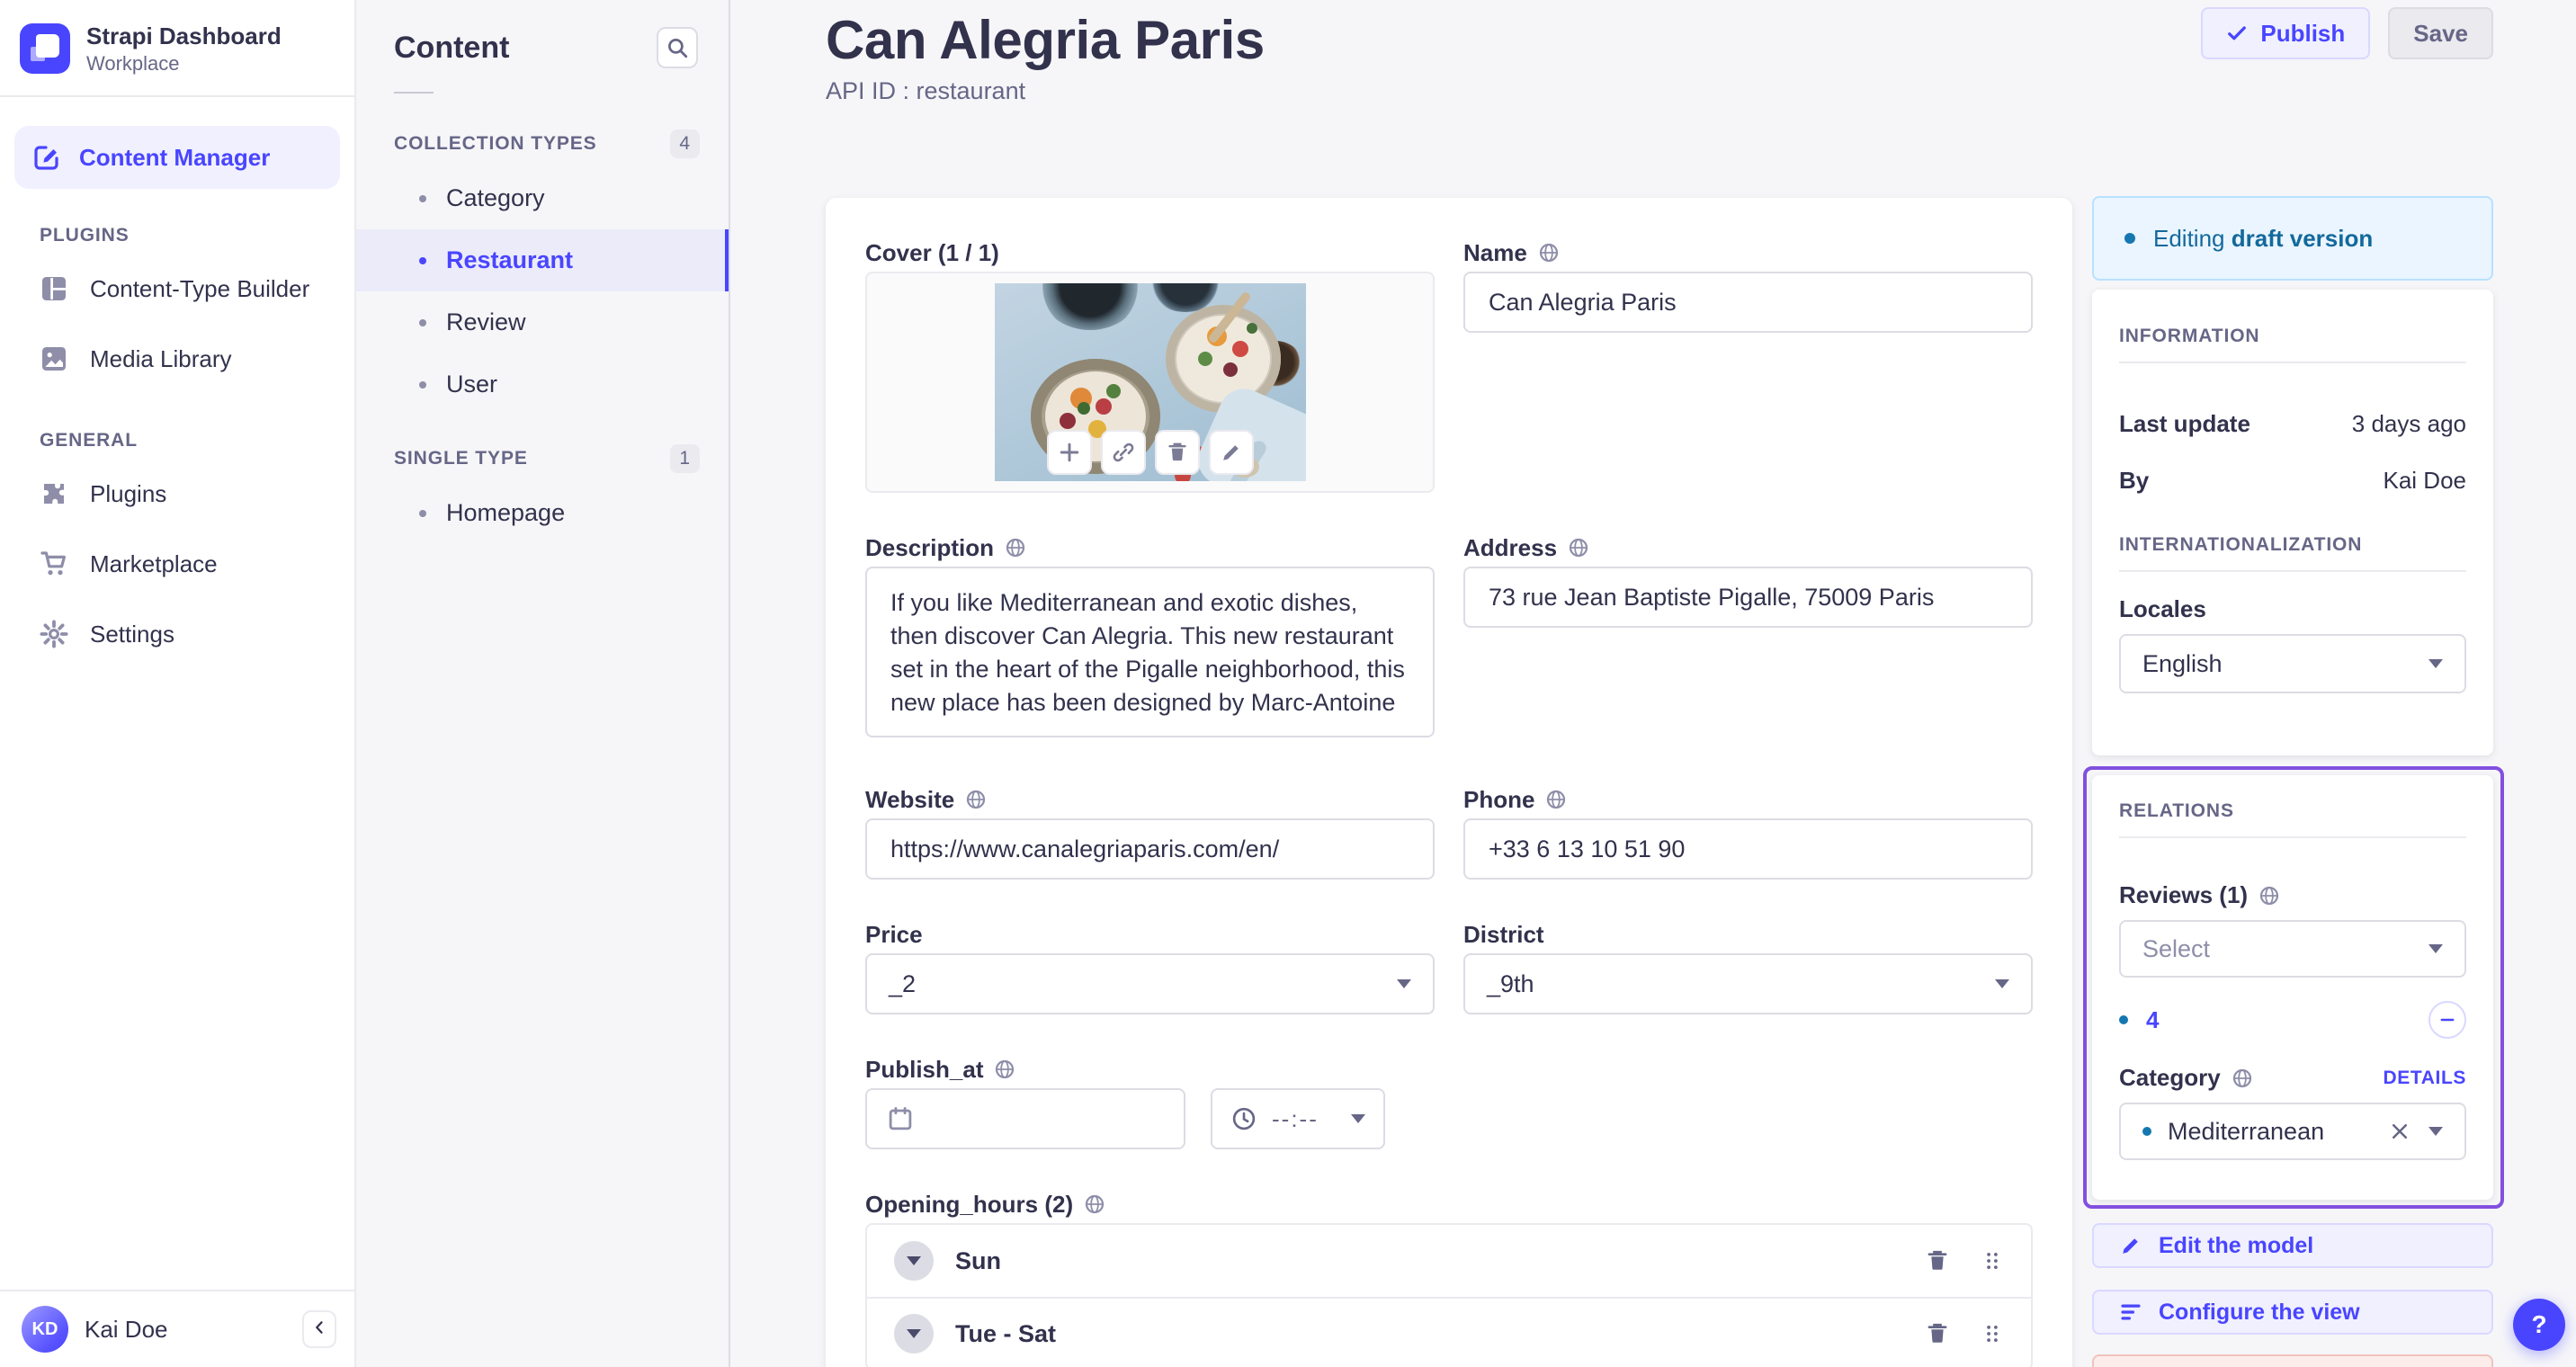  I want to click on district-value: _9th, so click(1510, 983).